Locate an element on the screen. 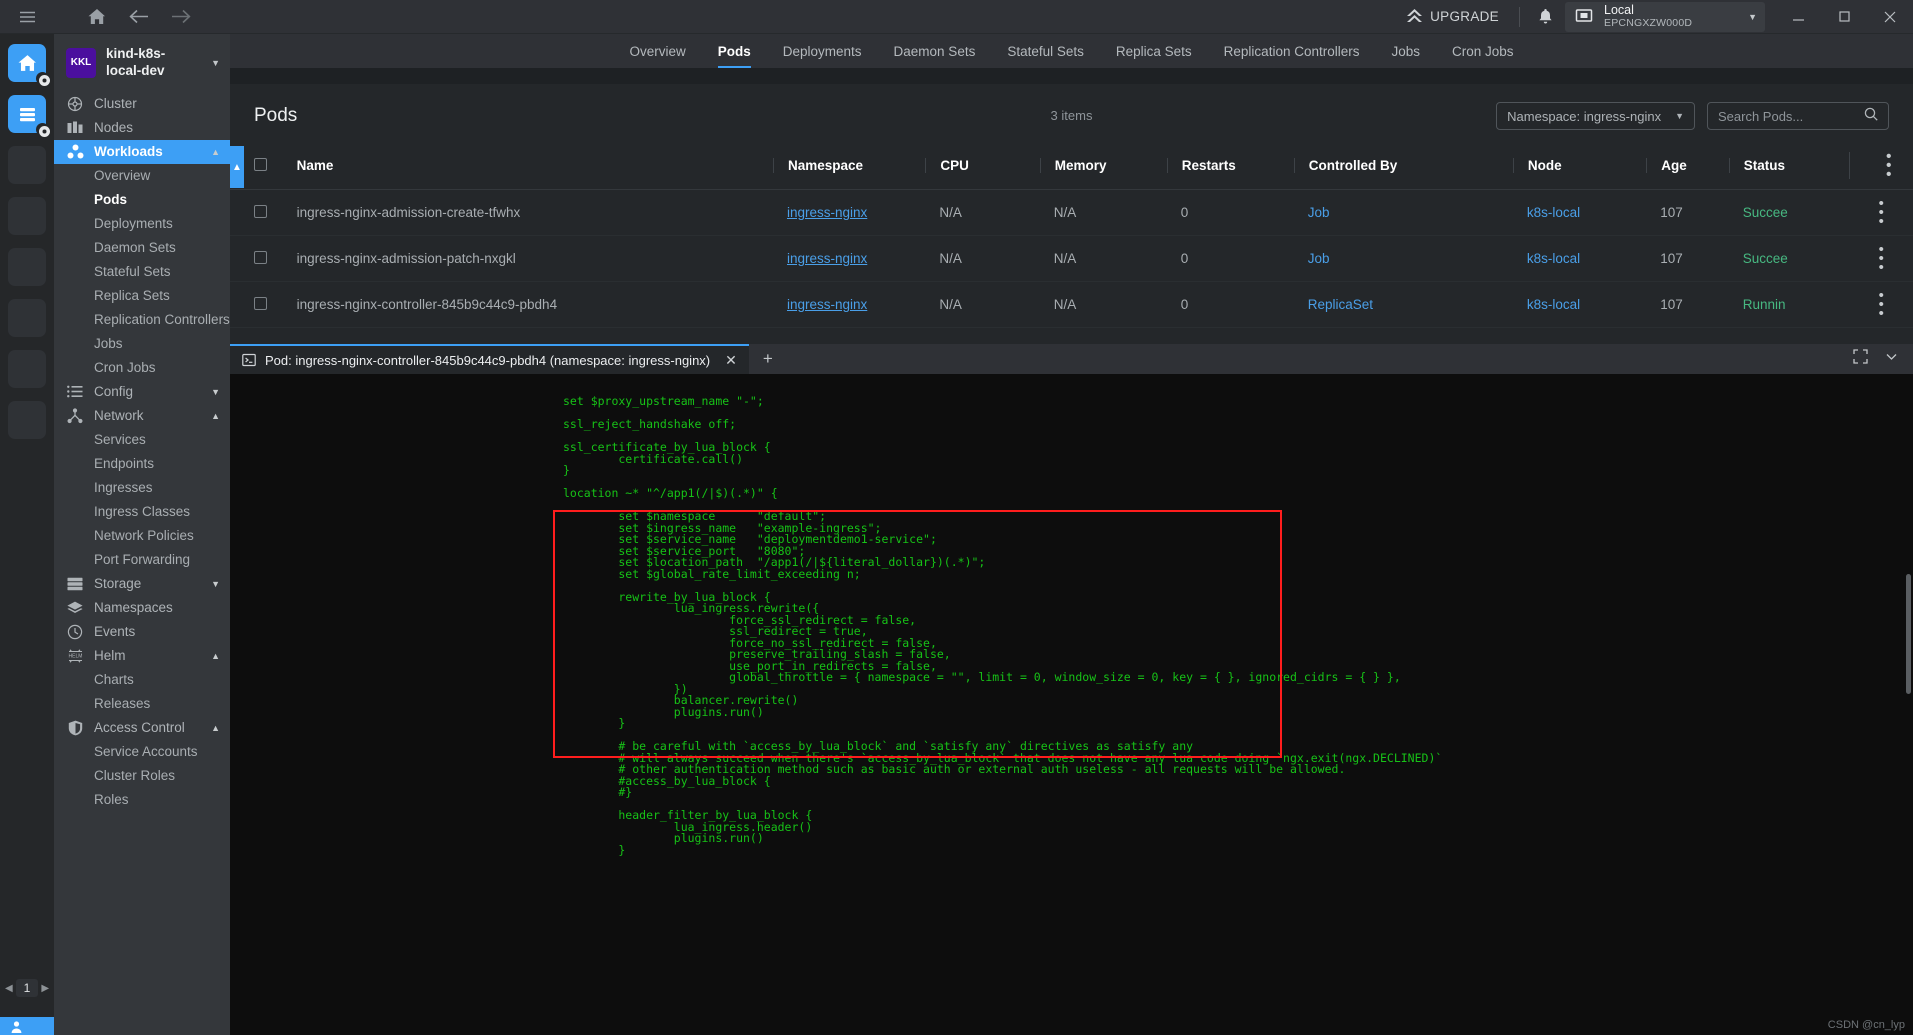  column-header-namespace: Namespace is located at coordinates (849, 167).